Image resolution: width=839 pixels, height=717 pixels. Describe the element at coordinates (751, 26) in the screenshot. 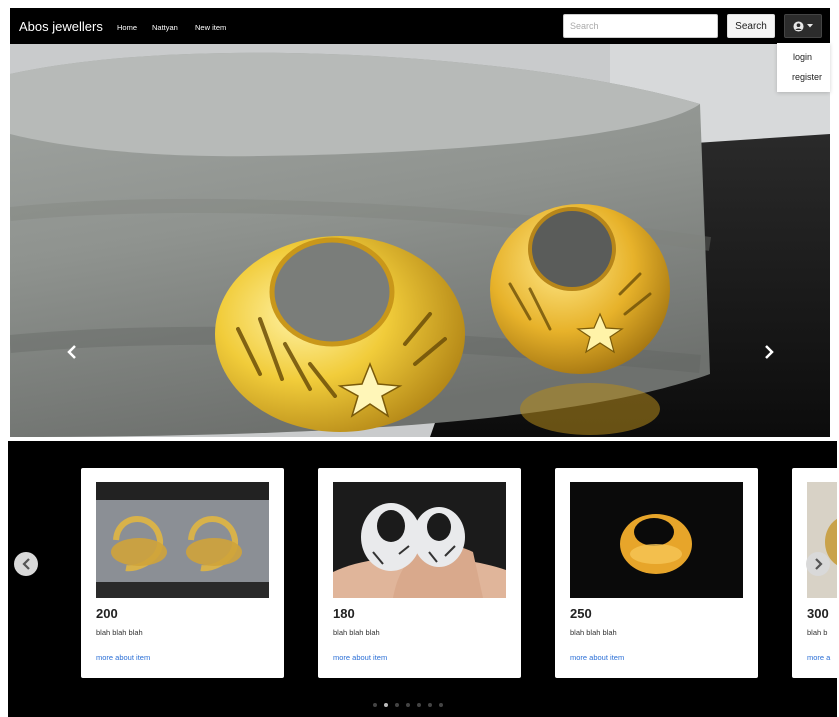

I see `search-button: Search` at that location.